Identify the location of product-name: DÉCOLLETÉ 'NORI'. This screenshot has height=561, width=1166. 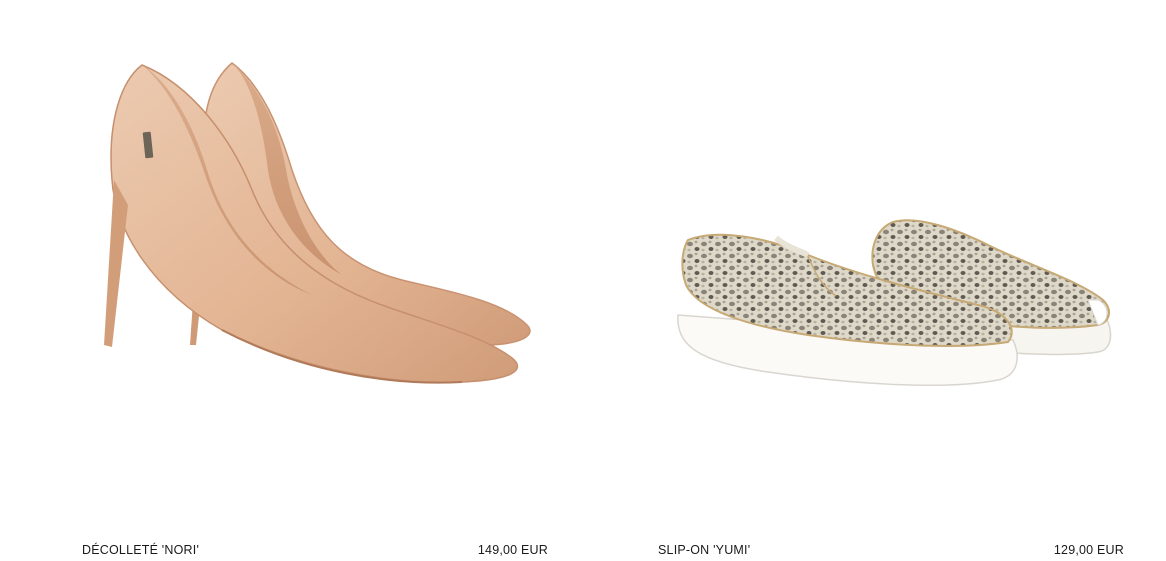
(140, 550).